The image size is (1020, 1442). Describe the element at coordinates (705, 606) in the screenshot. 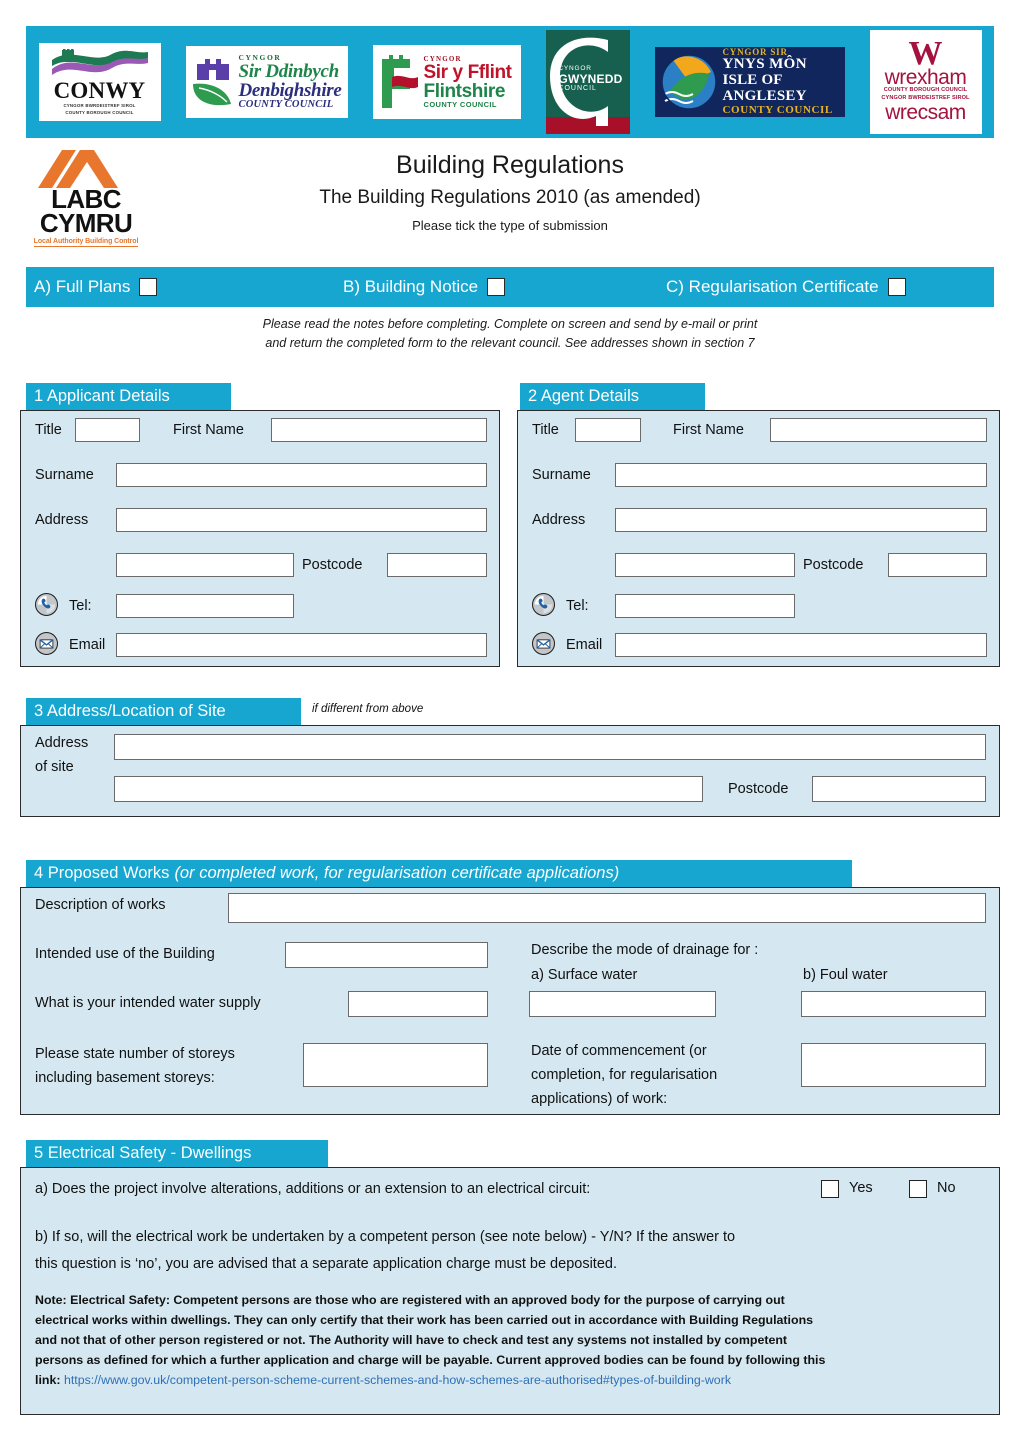

I see `agent-tel-input` at that location.